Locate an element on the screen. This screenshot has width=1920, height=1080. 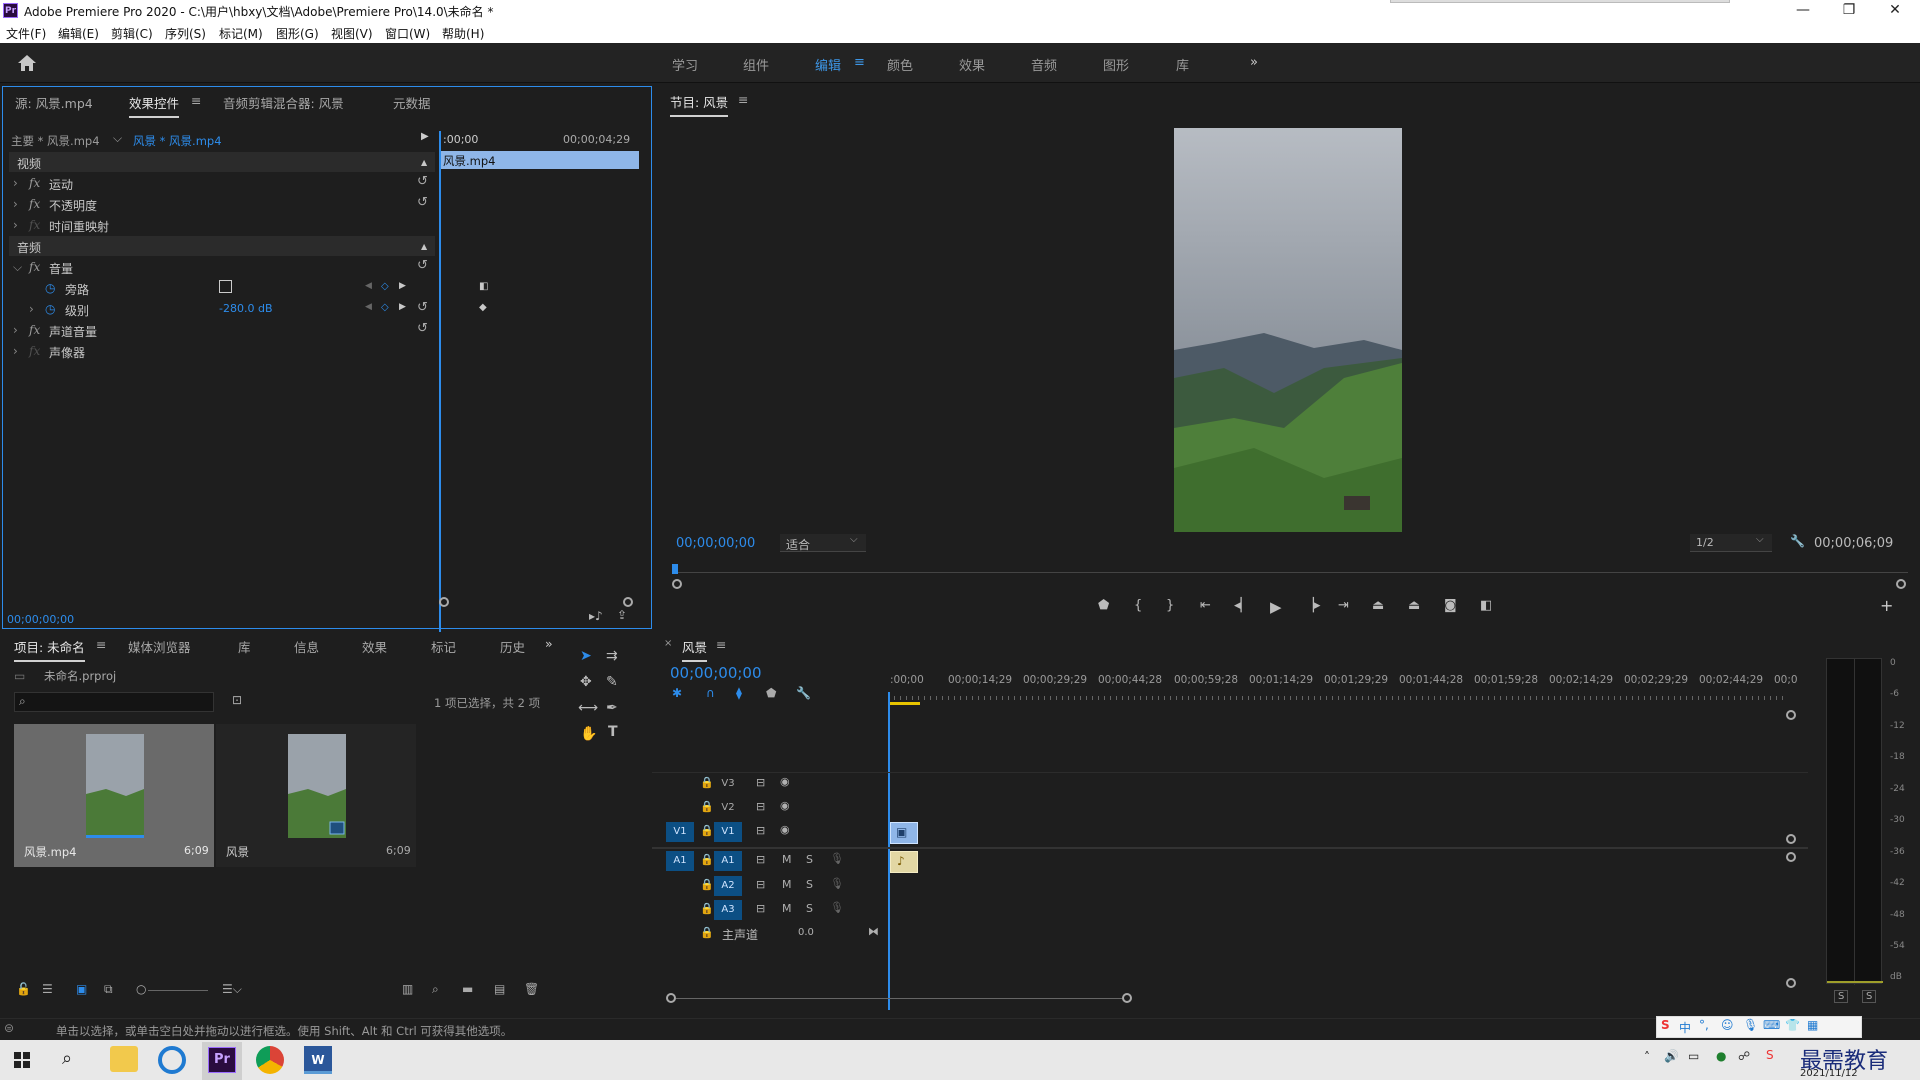
play-icon: ▶ is located at coordinates (1276, 607).